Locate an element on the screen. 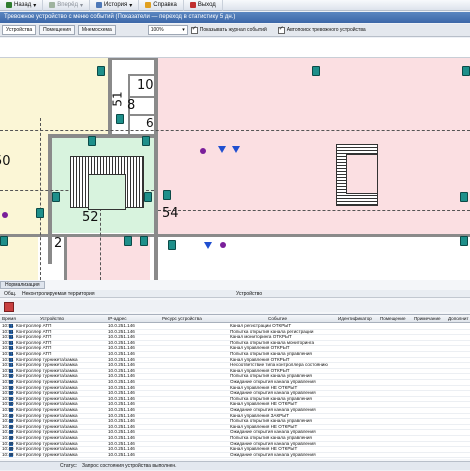 The image size is (470, 471). col-device: Устройство is located at coordinates (52, 318).